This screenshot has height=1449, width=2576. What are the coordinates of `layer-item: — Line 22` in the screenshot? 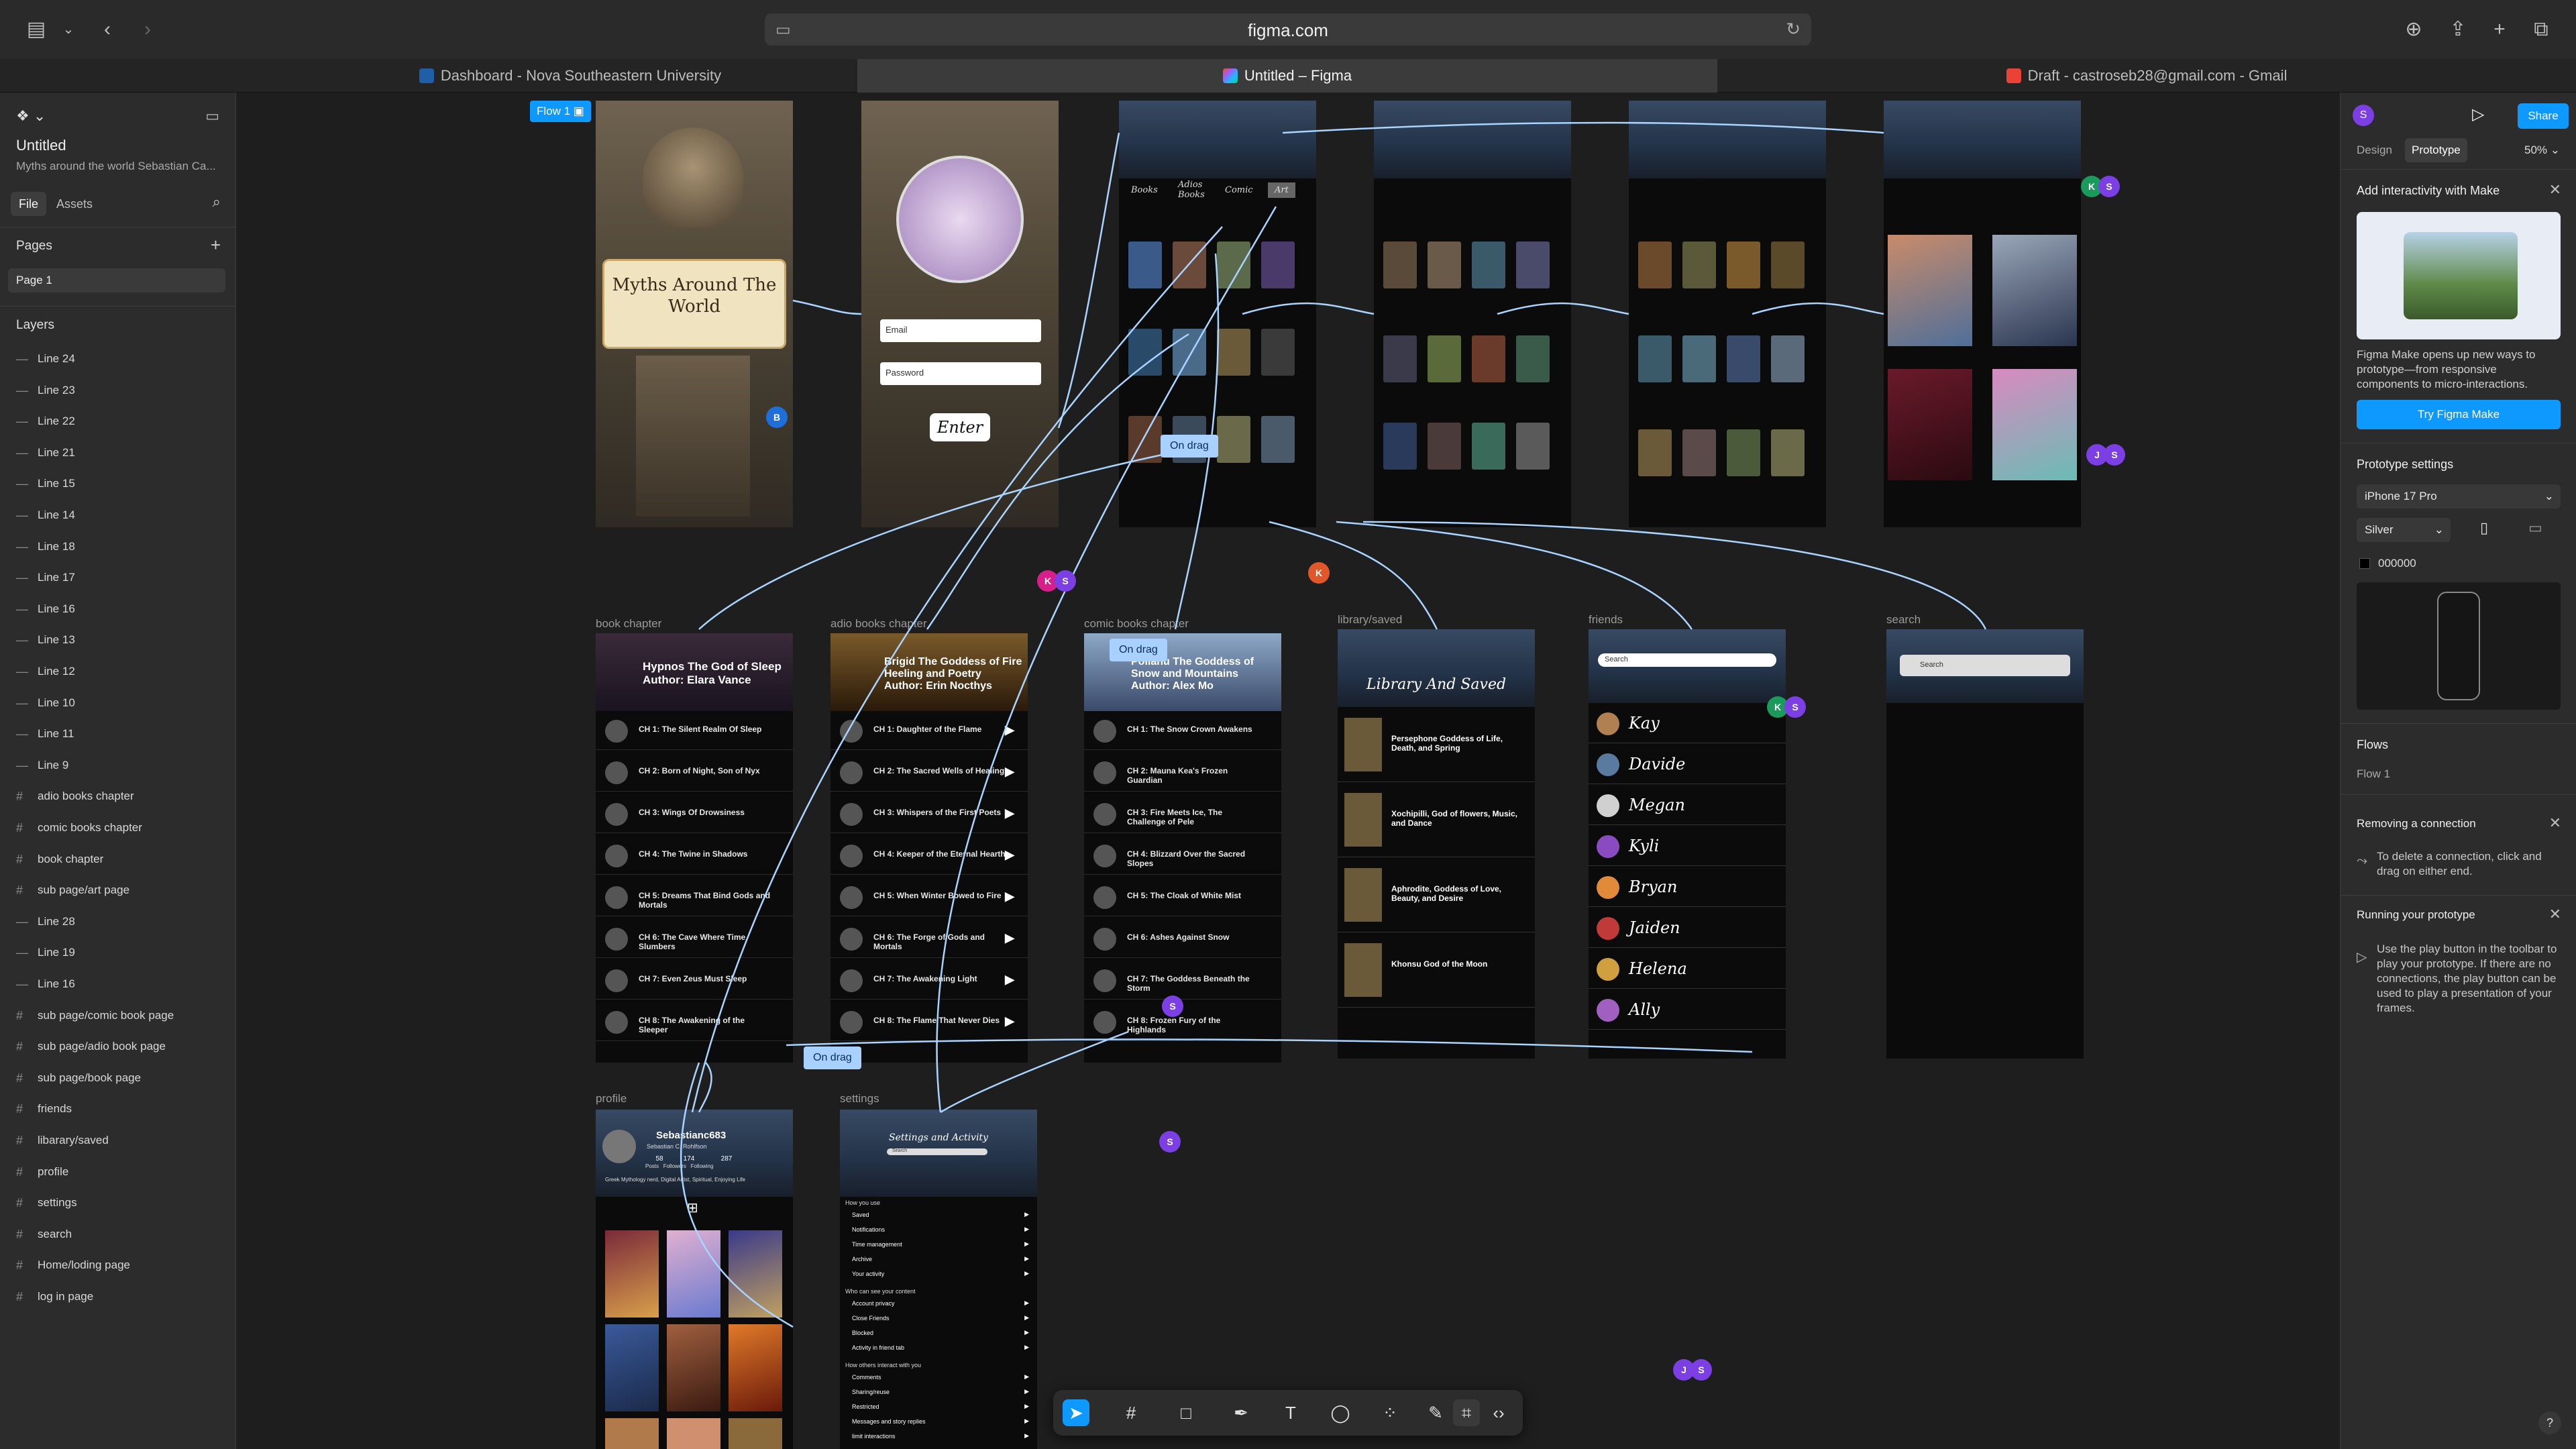 It's located at (118, 421).